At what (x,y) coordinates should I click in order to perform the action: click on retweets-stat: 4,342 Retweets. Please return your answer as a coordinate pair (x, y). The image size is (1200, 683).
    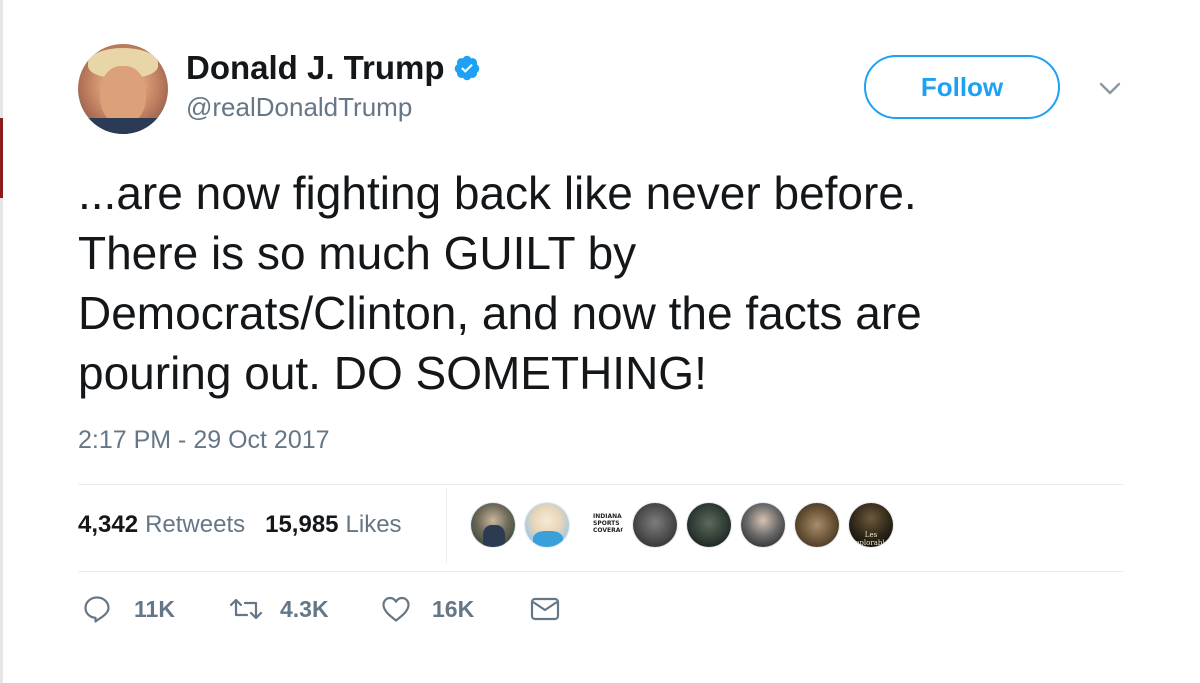
    Looking at the image, I should click on (161, 525).